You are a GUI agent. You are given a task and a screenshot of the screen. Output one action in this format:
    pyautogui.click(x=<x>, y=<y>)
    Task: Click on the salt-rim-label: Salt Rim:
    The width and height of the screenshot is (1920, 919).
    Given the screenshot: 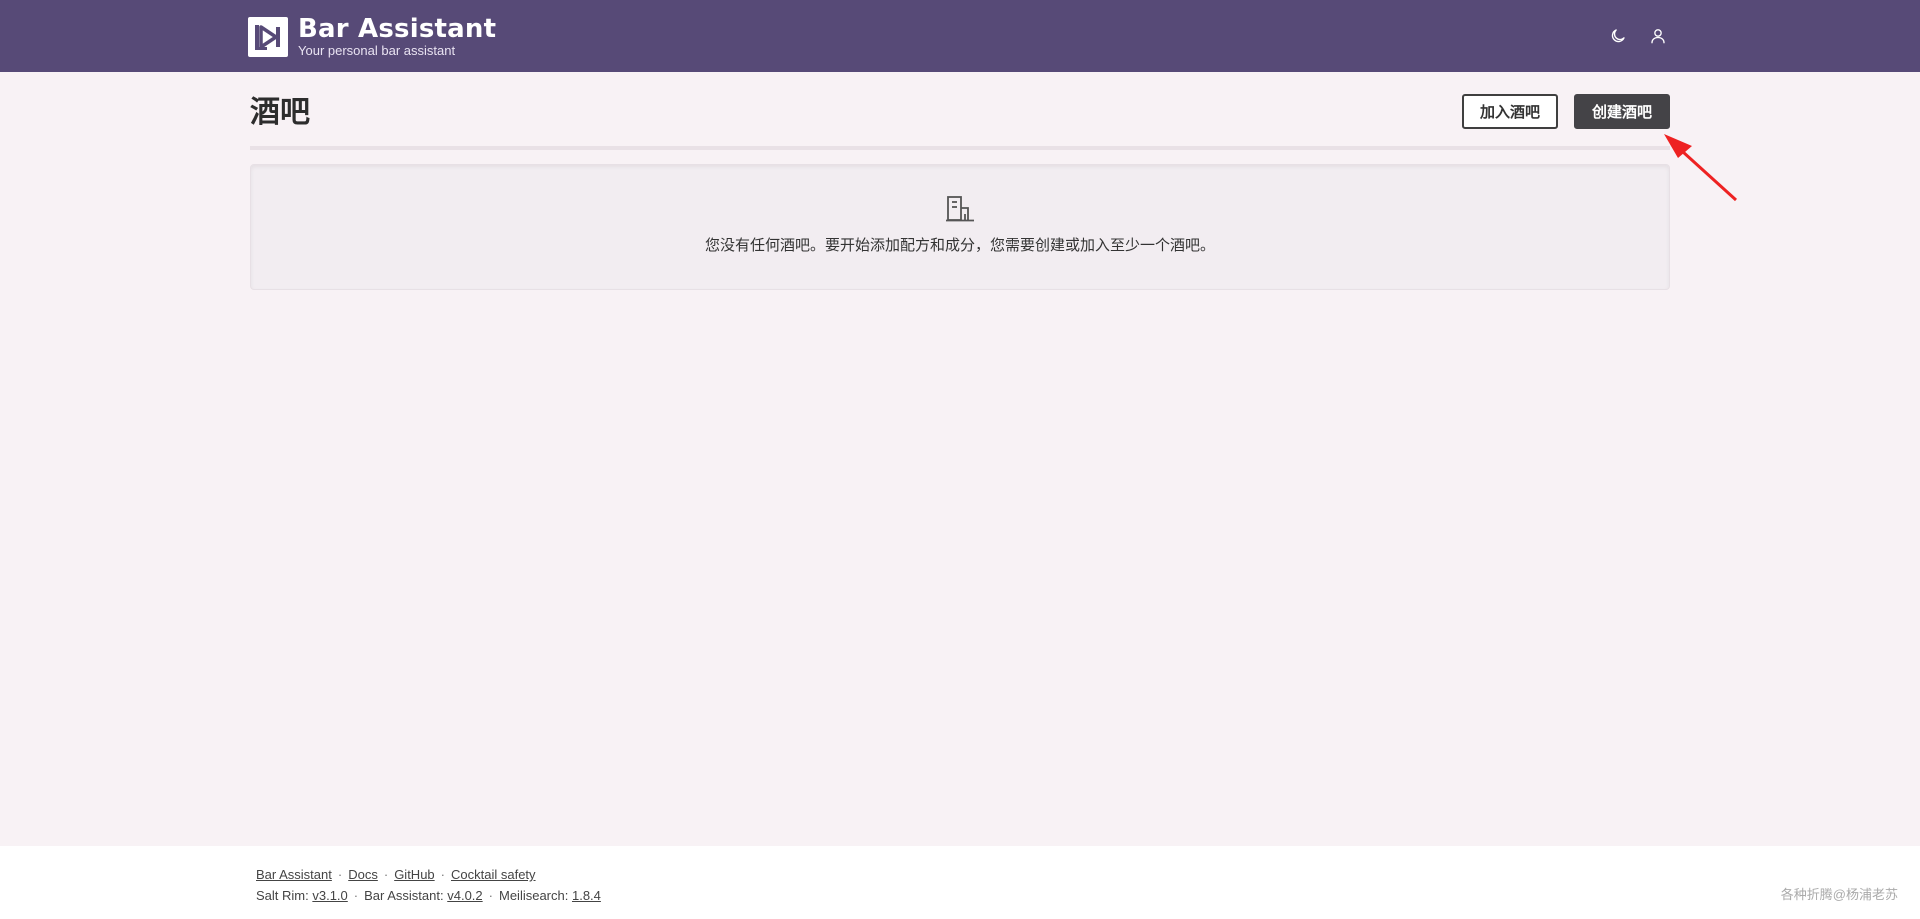 What is the action you would take?
    pyautogui.click(x=282, y=895)
    